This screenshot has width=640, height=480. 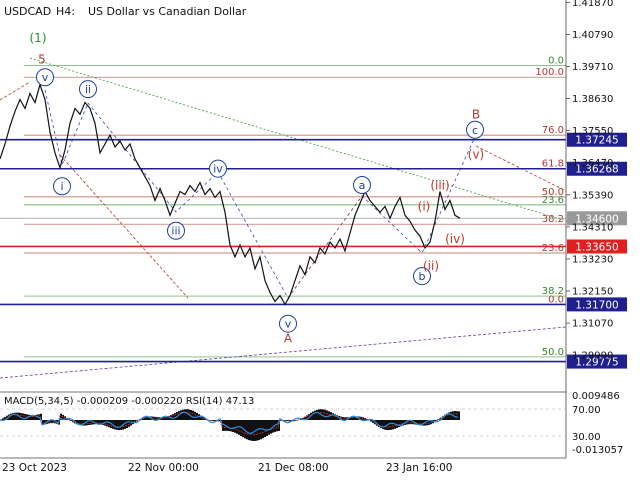 What do you see at coordinates (65, 11) in the screenshot?
I see `timeframe-label: H4:` at bounding box center [65, 11].